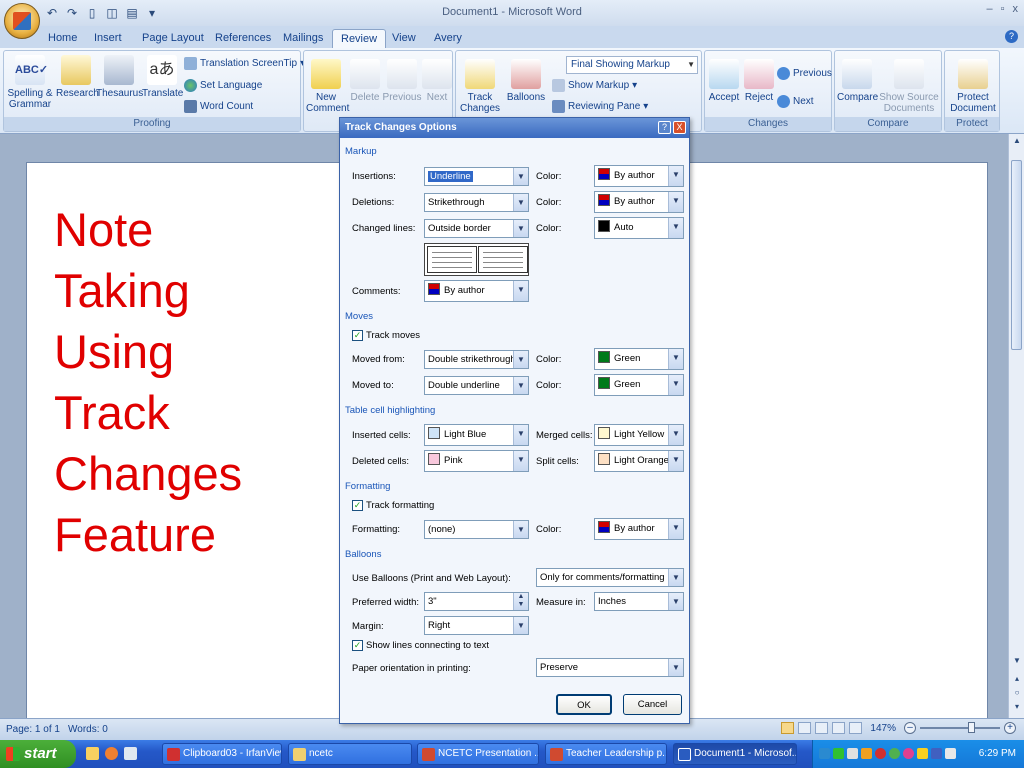 Image resolution: width=1024 pixels, height=768 pixels. Describe the element at coordinates (1016, 426) in the screenshot. I see `vertical-scrollbar: ▲ ▼ ▴ ○ ▾` at that location.